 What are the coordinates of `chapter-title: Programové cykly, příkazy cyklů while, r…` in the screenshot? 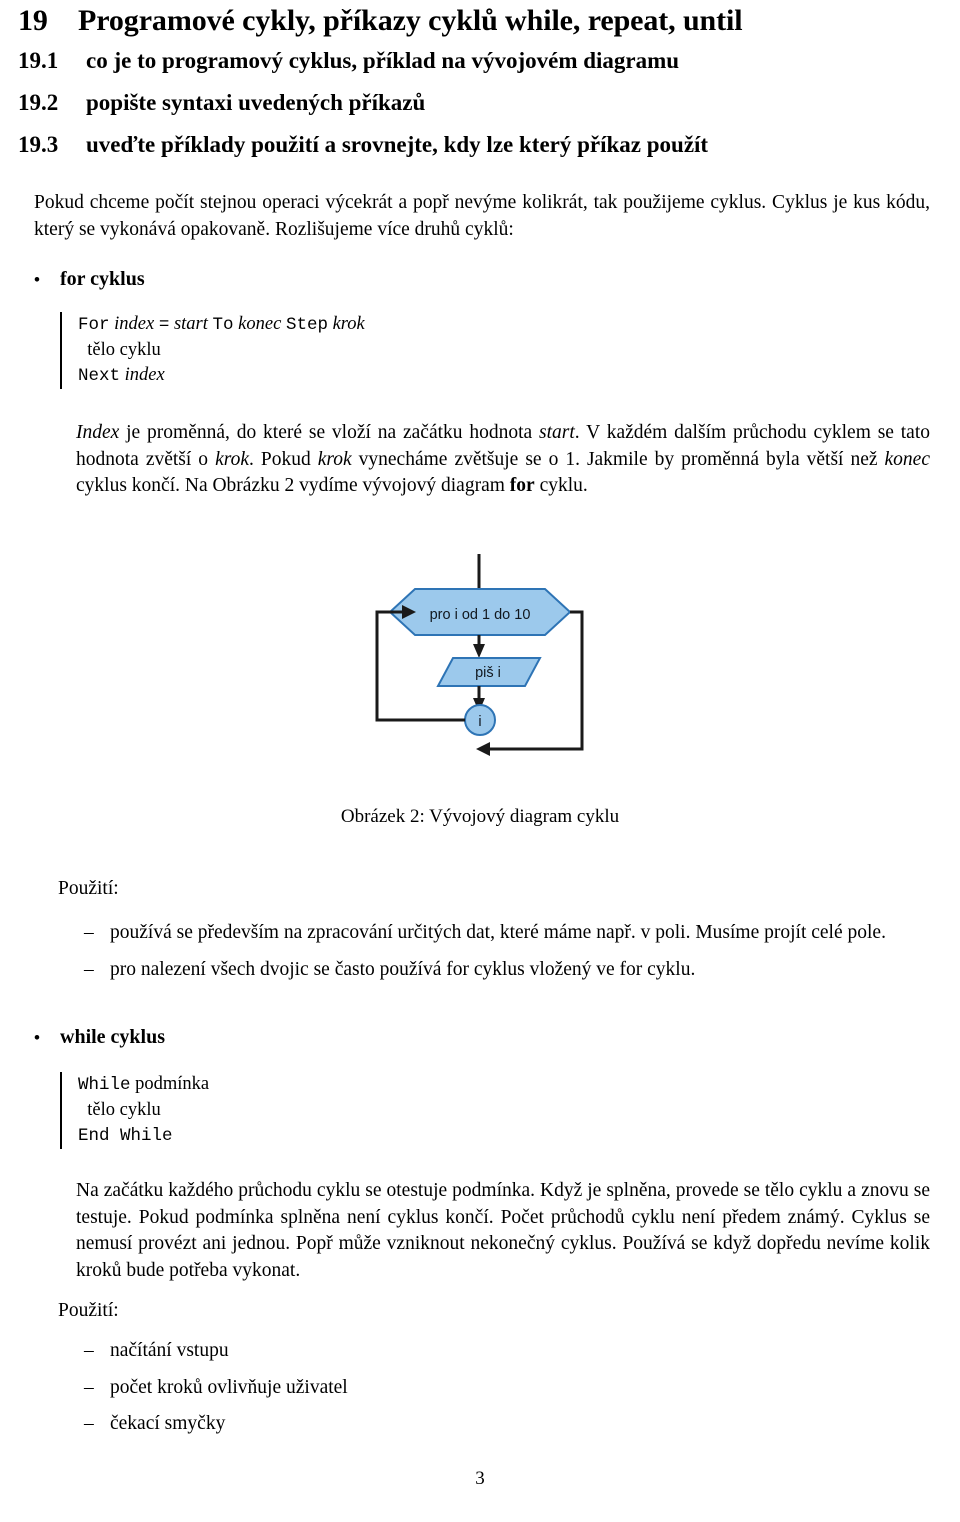 It's located at (410, 20).